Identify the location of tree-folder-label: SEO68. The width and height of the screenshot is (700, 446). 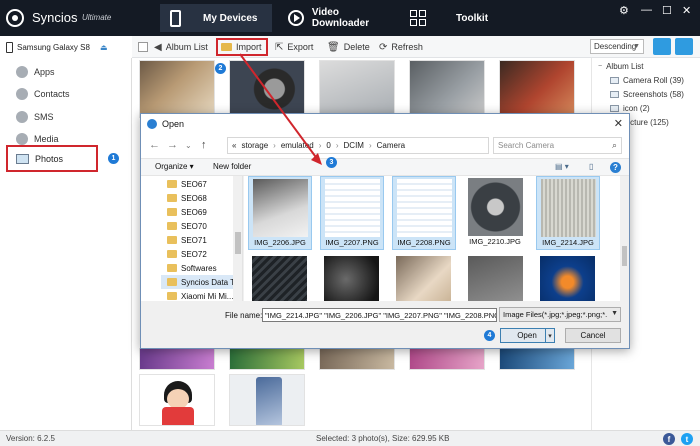
(194, 198).